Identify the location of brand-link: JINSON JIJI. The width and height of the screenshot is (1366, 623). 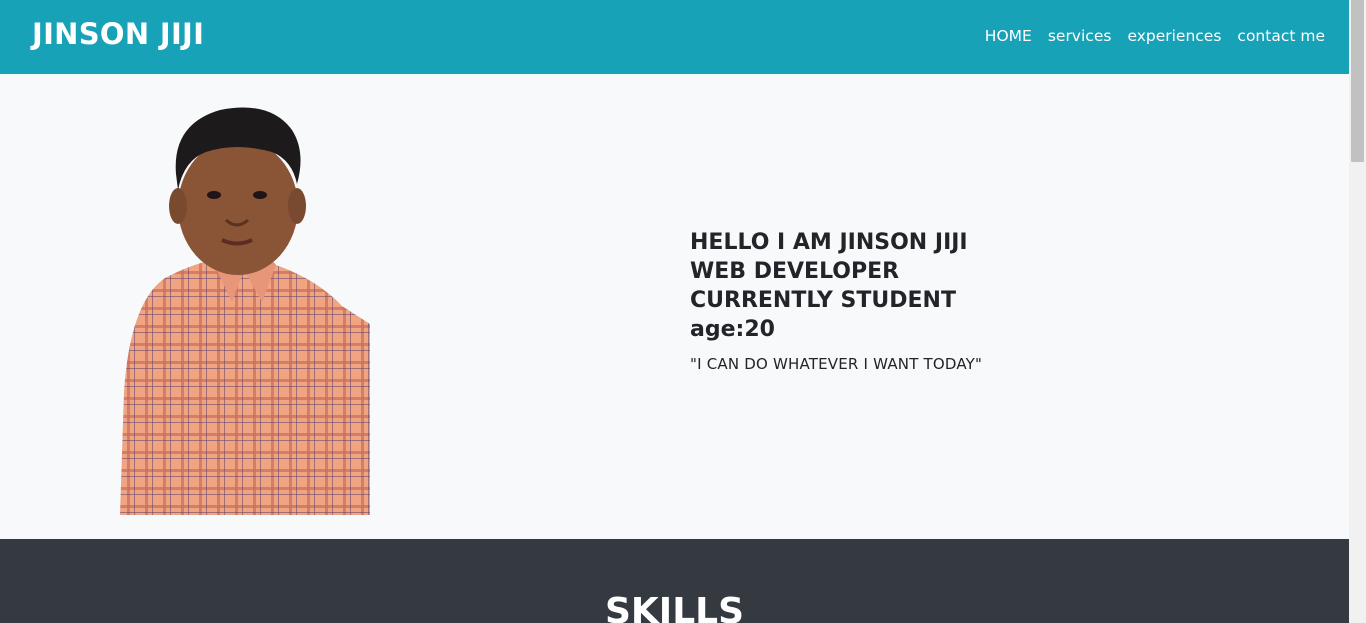
(118, 34).